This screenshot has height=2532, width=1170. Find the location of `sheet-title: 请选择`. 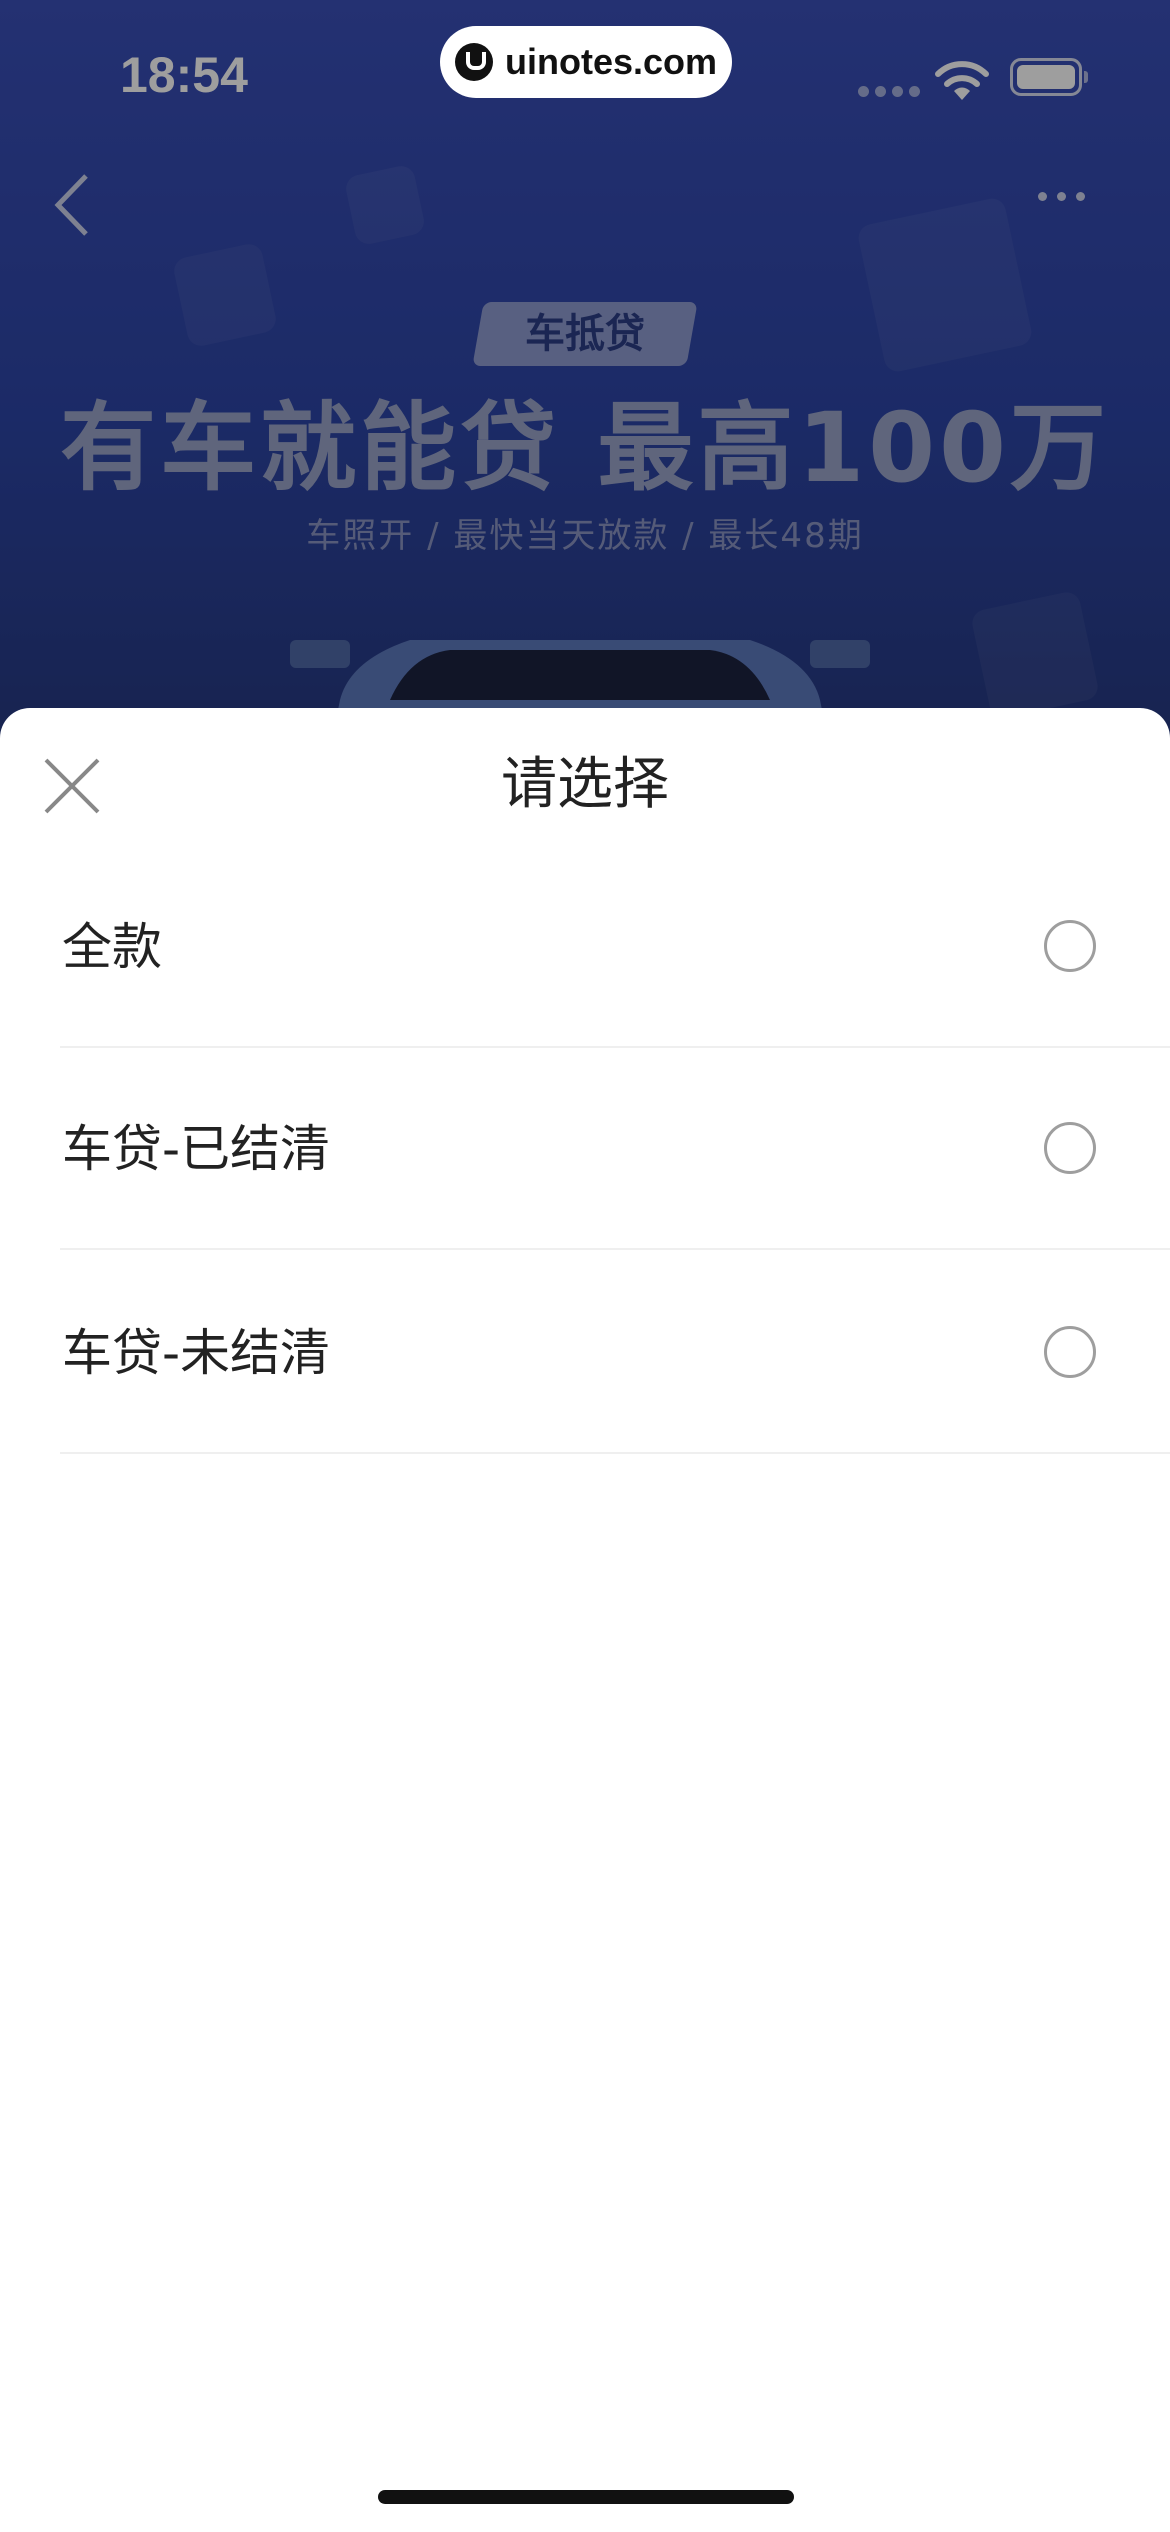

sheet-title: 请选择 is located at coordinates (585, 784).